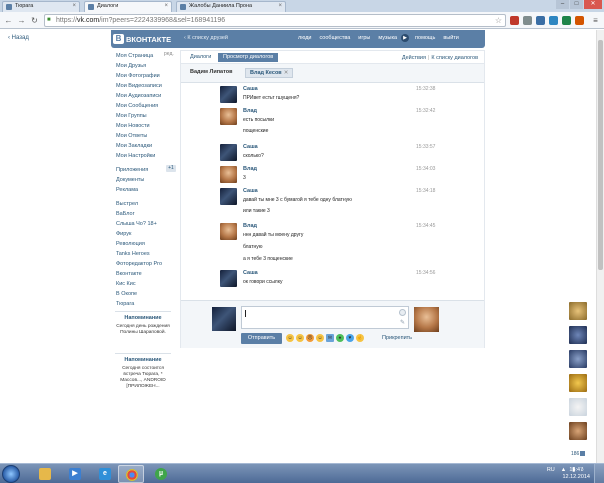 This screenshot has width=604, height=483. I want to click on bookmark-star-icon: ☆, so click(498, 20).